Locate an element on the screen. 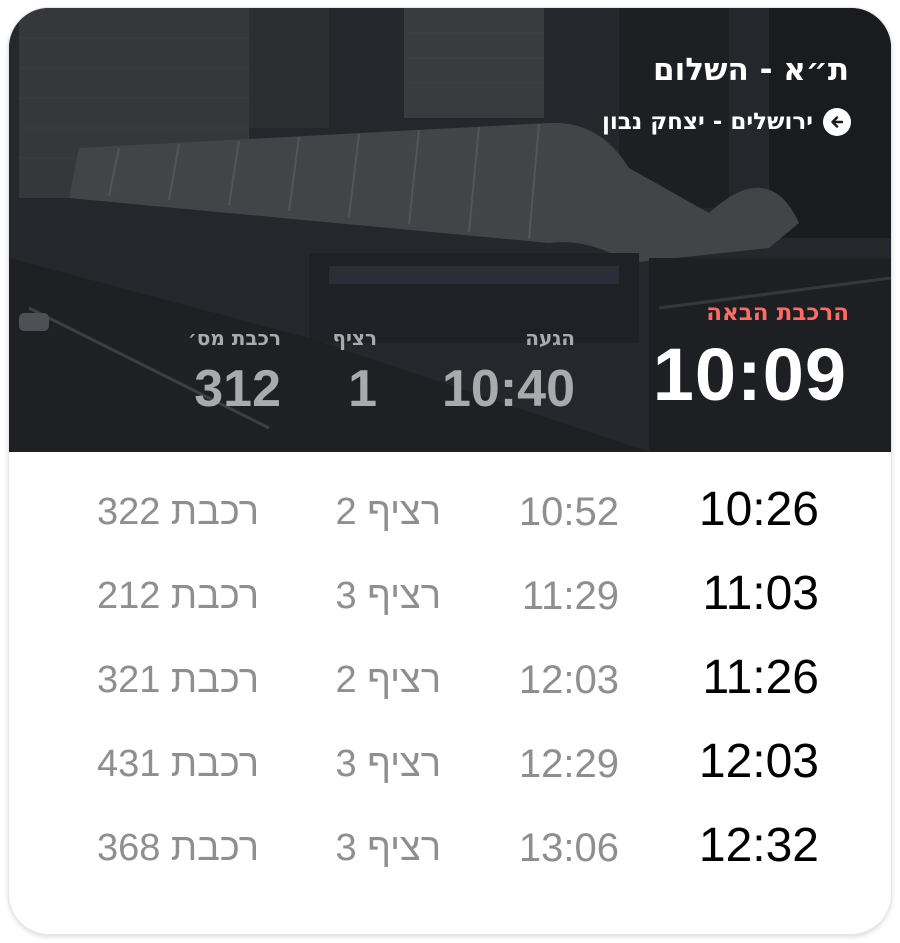 The height and width of the screenshot is (943, 900). arrow-left-glyph is located at coordinates (837, 122).